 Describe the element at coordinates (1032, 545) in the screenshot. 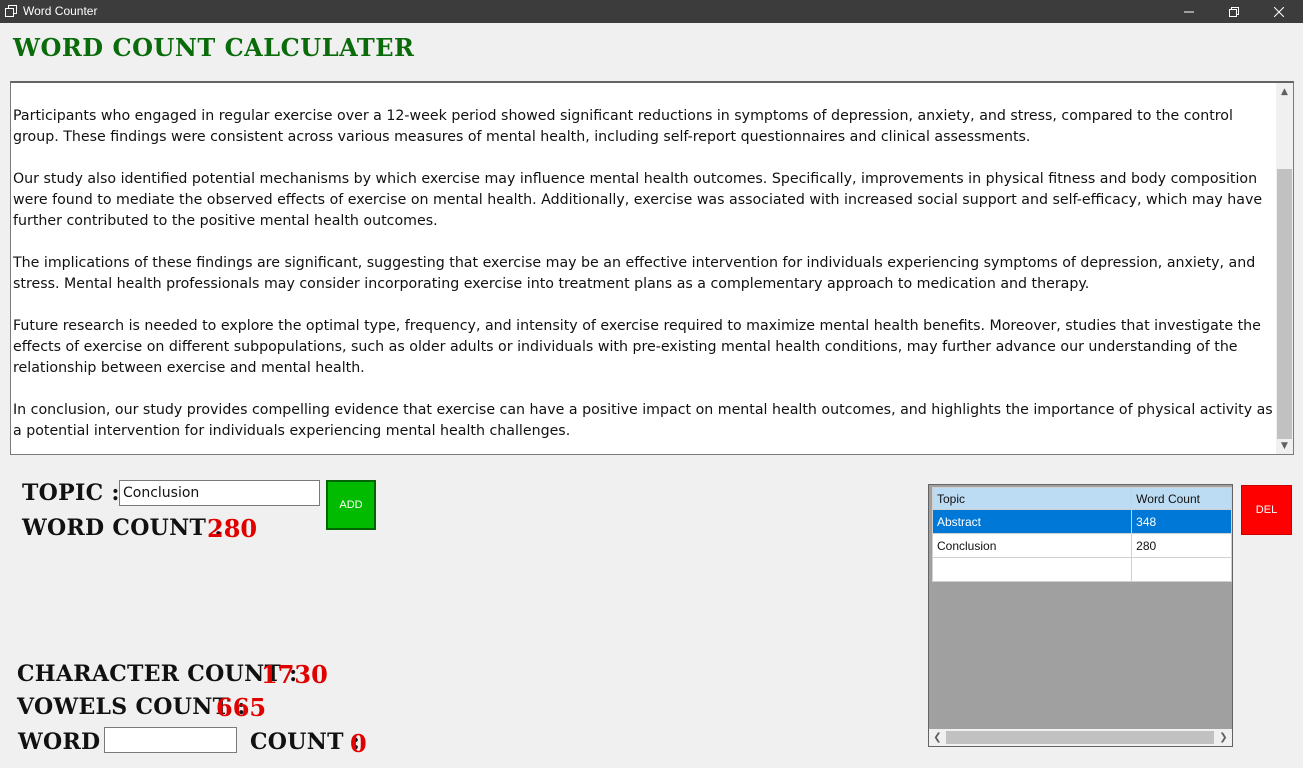

I see `cell-topic: Conclusion` at that location.